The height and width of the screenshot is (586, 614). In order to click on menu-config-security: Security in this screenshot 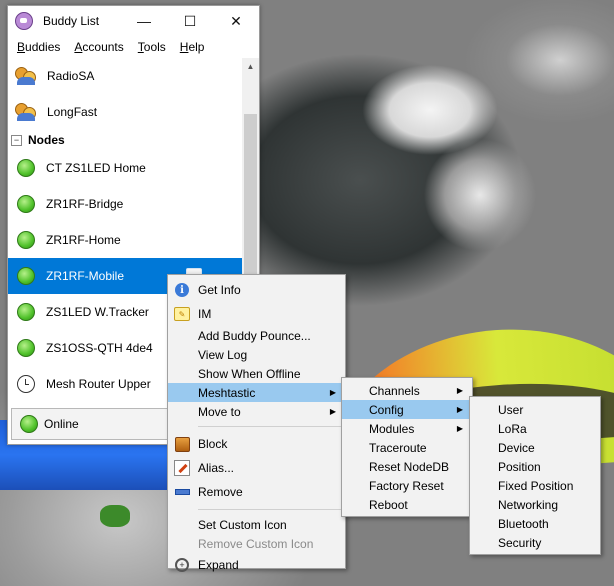, I will do `click(535, 542)`.